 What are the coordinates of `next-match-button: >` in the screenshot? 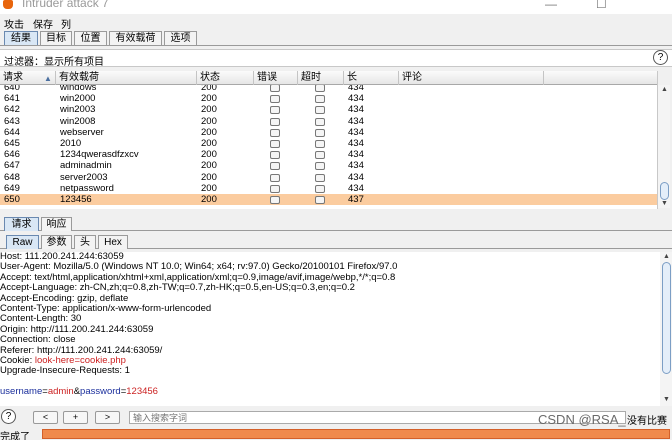 It's located at (107, 417).